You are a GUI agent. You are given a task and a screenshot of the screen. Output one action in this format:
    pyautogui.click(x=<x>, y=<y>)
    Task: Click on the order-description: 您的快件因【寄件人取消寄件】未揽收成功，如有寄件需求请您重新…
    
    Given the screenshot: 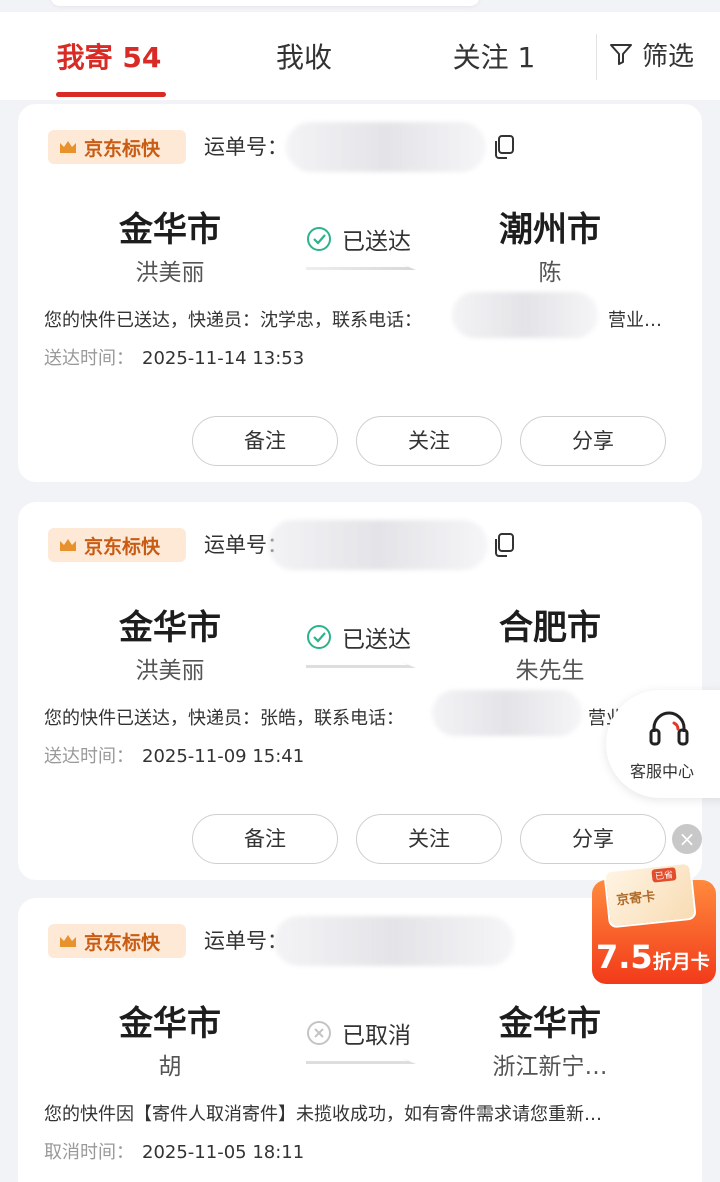 What is the action you would take?
    pyautogui.click(x=323, y=1114)
    